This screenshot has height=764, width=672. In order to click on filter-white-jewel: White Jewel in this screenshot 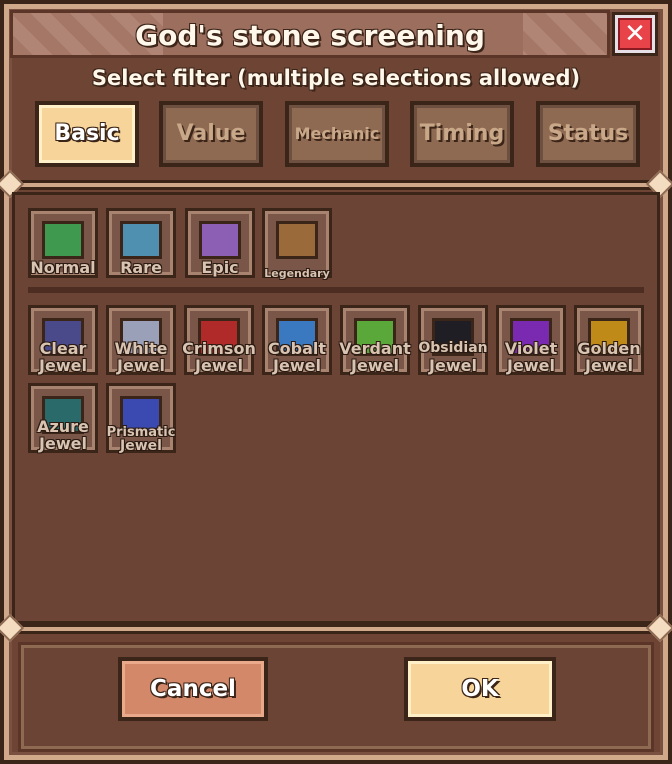, I will do `click(141, 340)`.